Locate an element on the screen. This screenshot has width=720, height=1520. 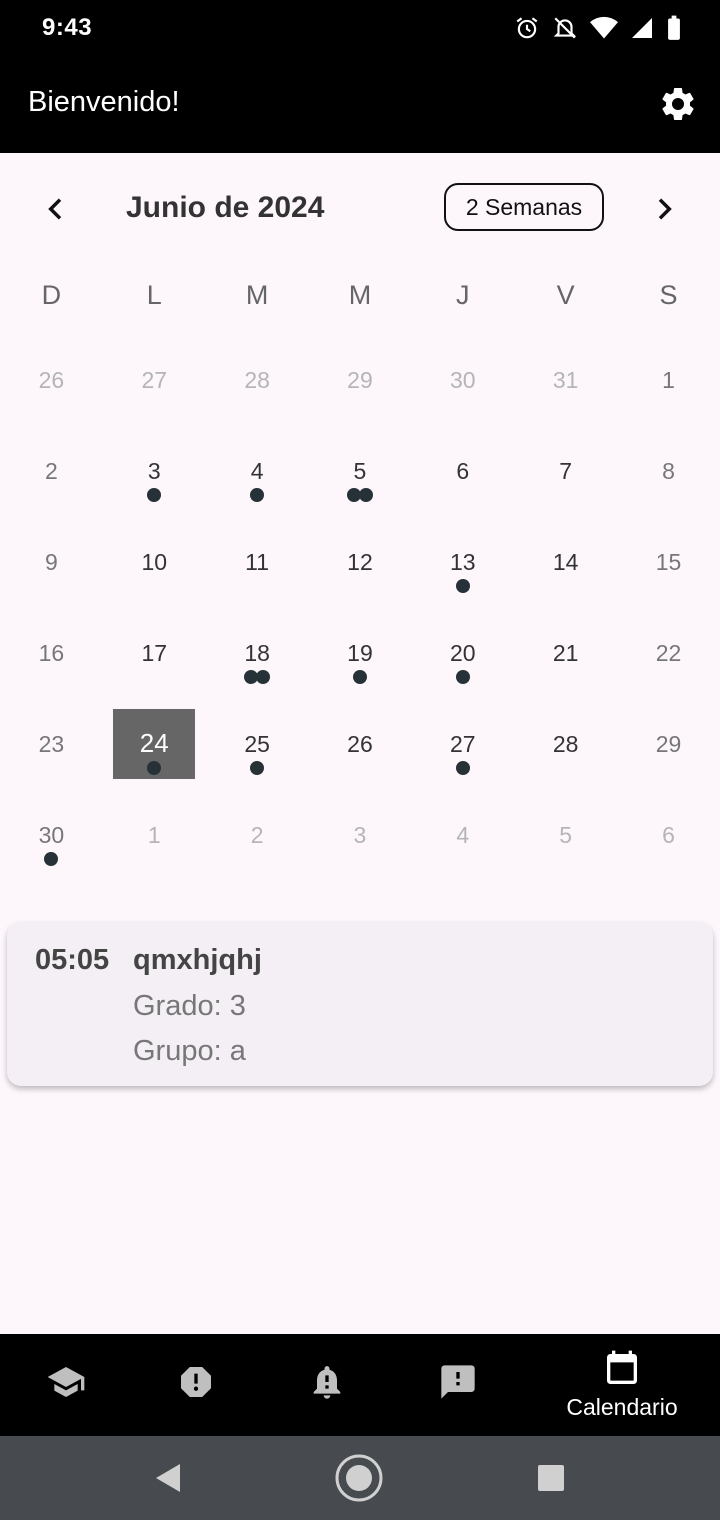
nav-item-school is located at coordinates (66, 1385).